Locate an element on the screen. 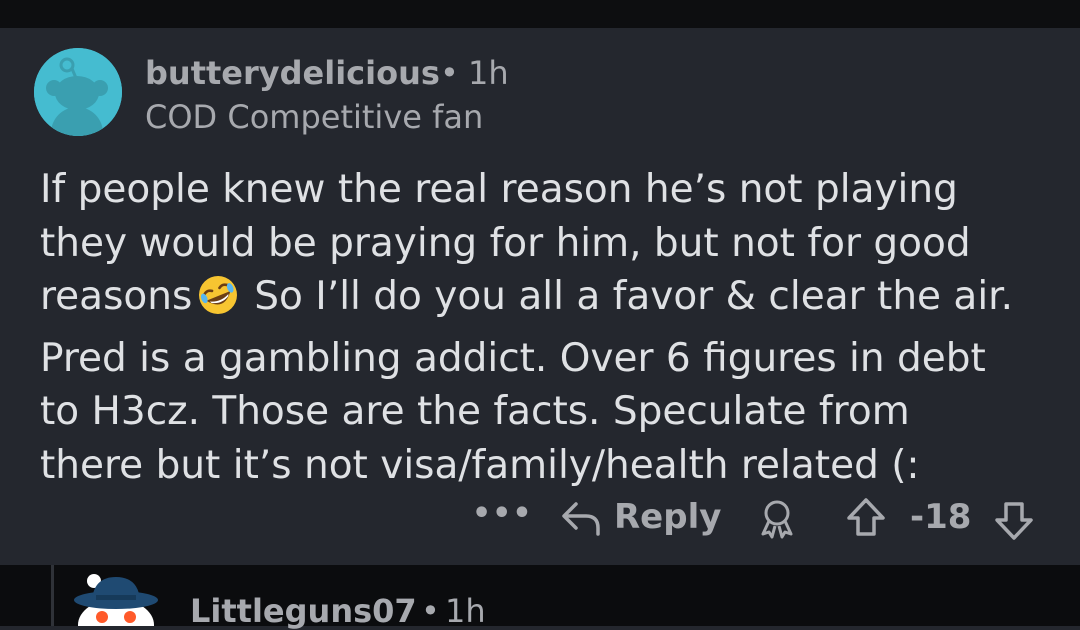 The height and width of the screenshot is (630, 1080). child-avatar is located at coordinates (116, 601).